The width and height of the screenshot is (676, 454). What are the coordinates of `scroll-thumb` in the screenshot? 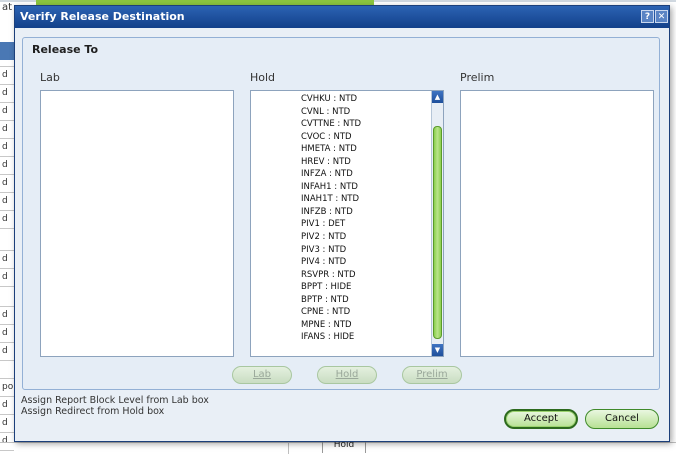 It's located at (437, 232).